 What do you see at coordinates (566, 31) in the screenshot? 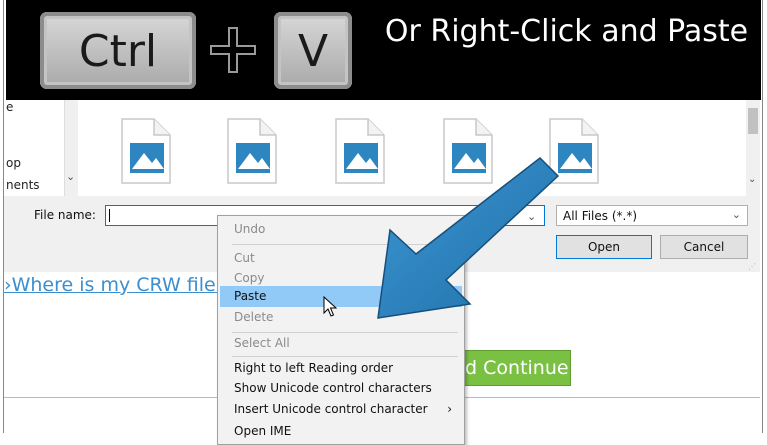
I see `banner-text: Or Right-Click and Paste` at bounding box center [566, 31].